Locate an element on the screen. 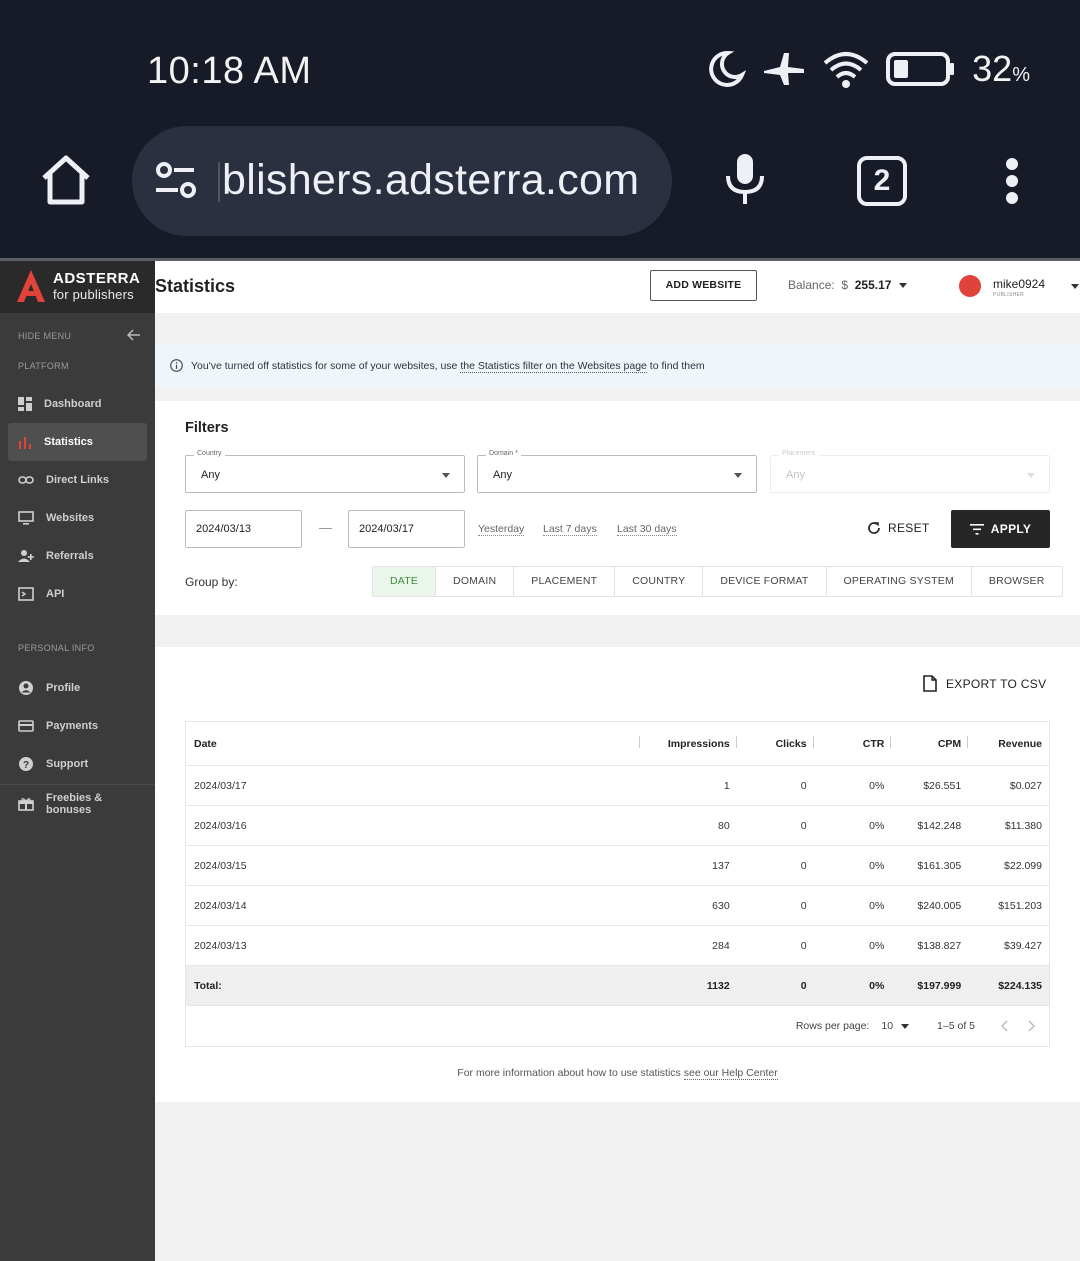 Image resolution: width=1080 pixels, height=1261 pixels. sidebar-item-direct-links: Direct Links is located at coordinates (77, 480).